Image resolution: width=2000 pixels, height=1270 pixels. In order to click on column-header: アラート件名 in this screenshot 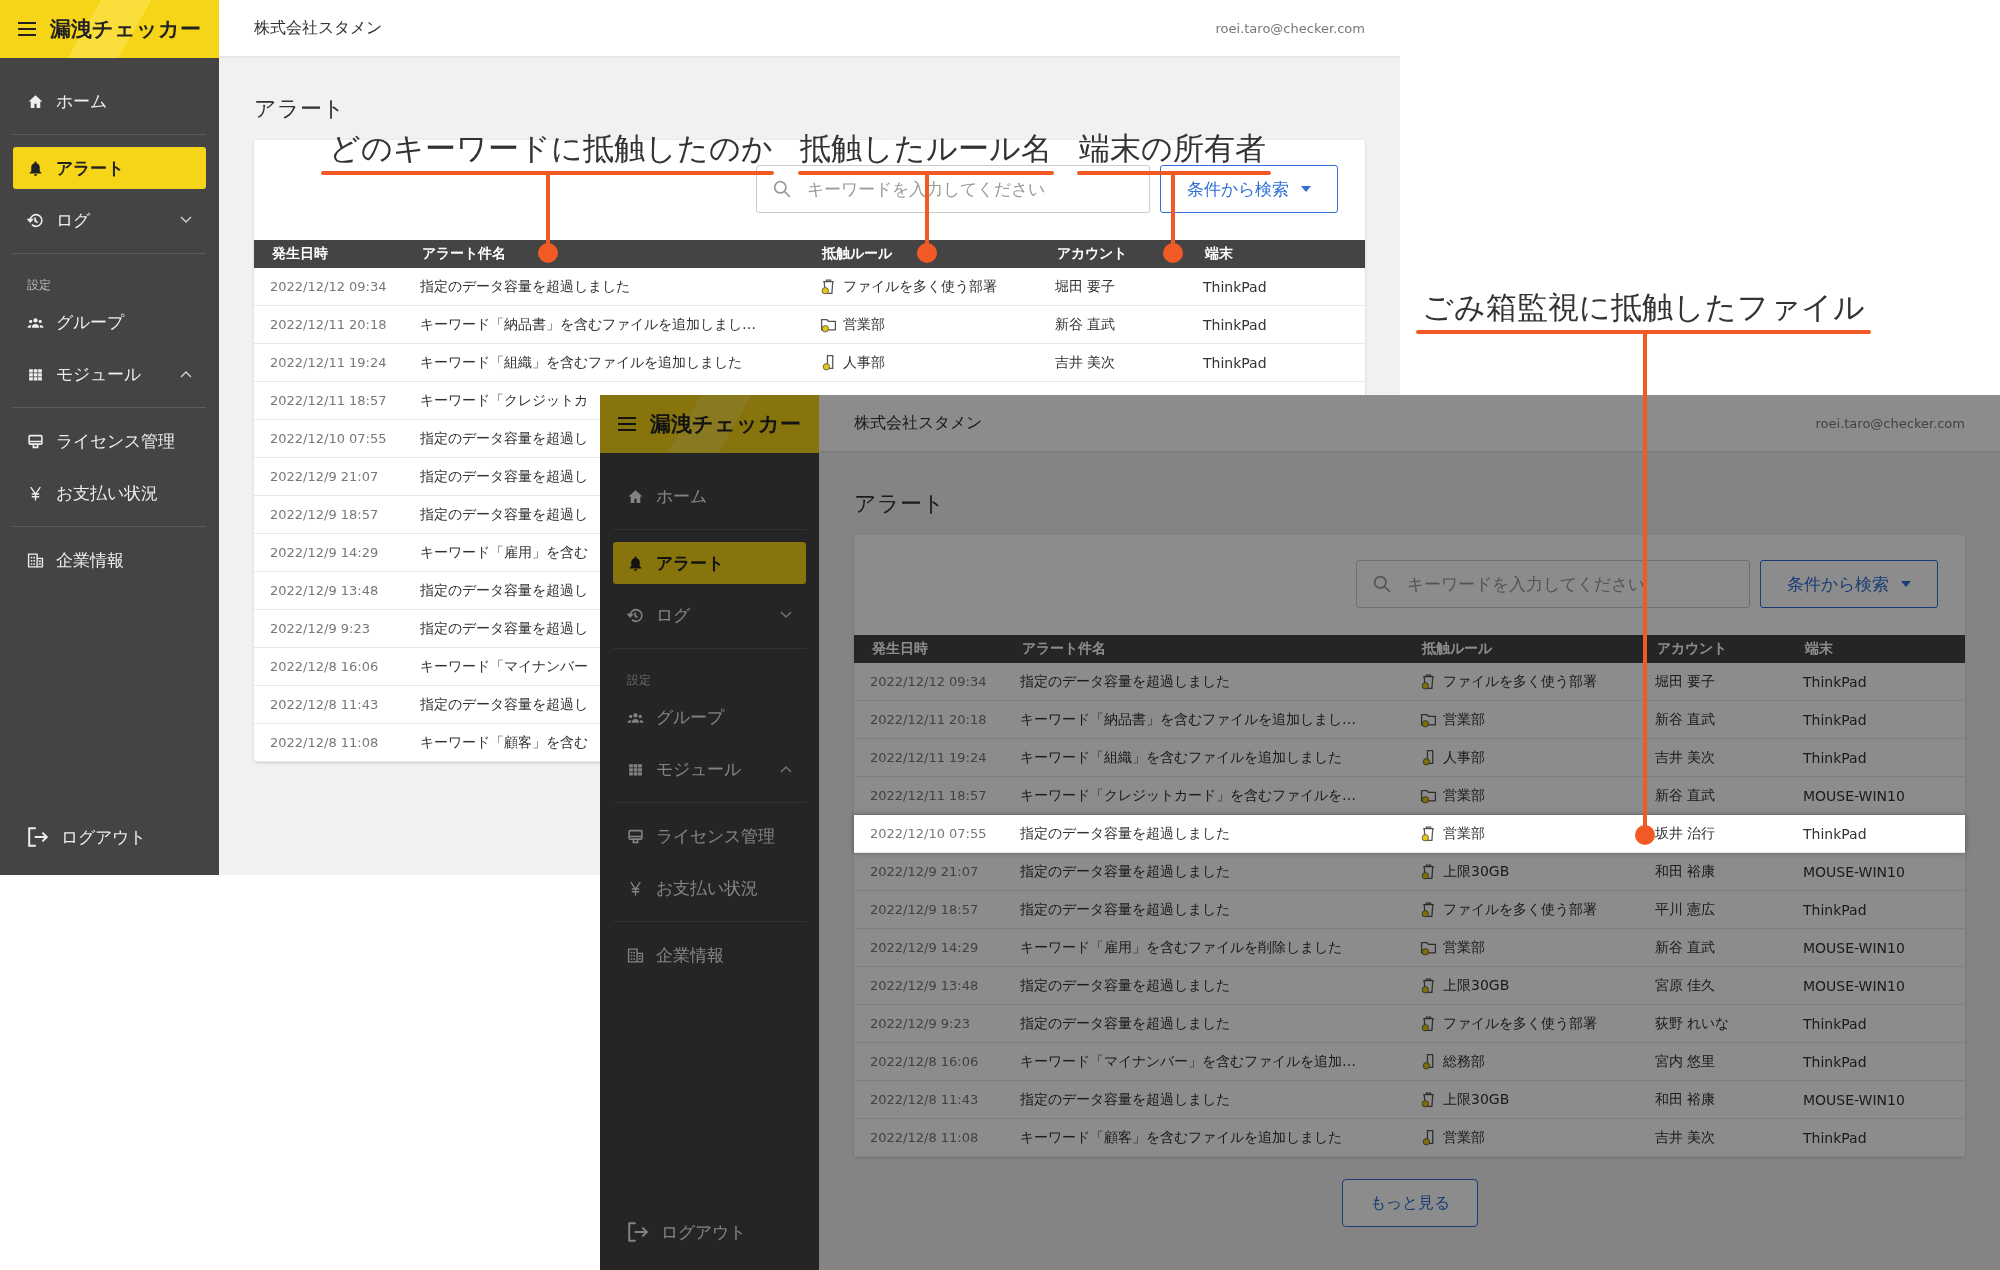, I will do `click(1064, 649)`.